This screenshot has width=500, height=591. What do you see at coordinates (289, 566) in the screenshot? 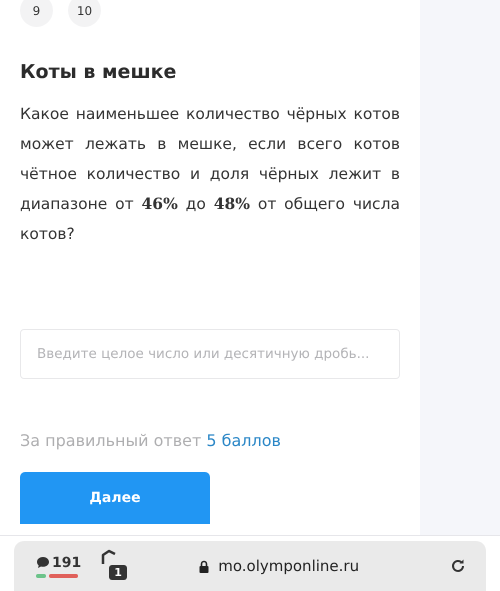
I see `address-url: mo.olymponline.ru` at bounding box center [289, 566].